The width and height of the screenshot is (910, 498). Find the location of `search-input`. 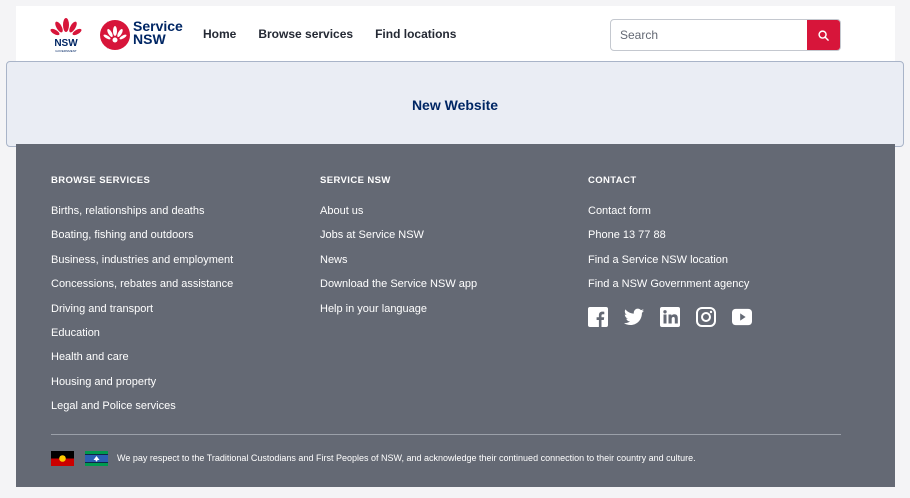

search-input is located at coordinates (710, 35).